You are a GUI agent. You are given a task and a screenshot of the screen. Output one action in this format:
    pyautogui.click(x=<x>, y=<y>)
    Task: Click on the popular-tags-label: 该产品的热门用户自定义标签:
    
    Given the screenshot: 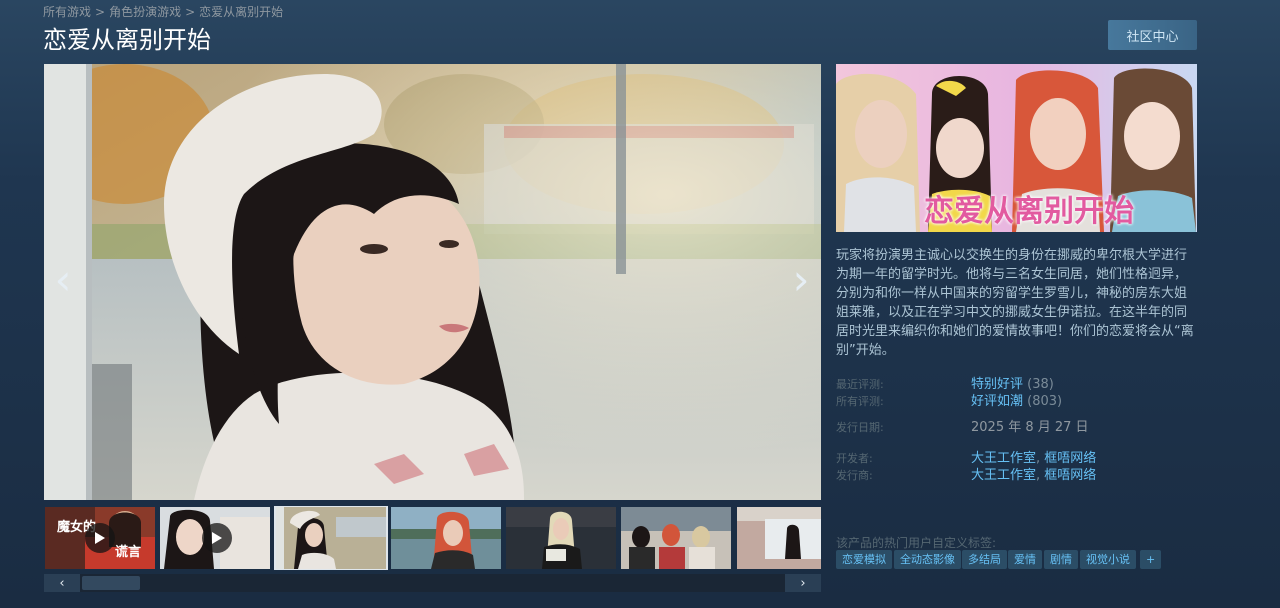 What is the action you would take?
    pyautogui.click(x=916, y=543)
    